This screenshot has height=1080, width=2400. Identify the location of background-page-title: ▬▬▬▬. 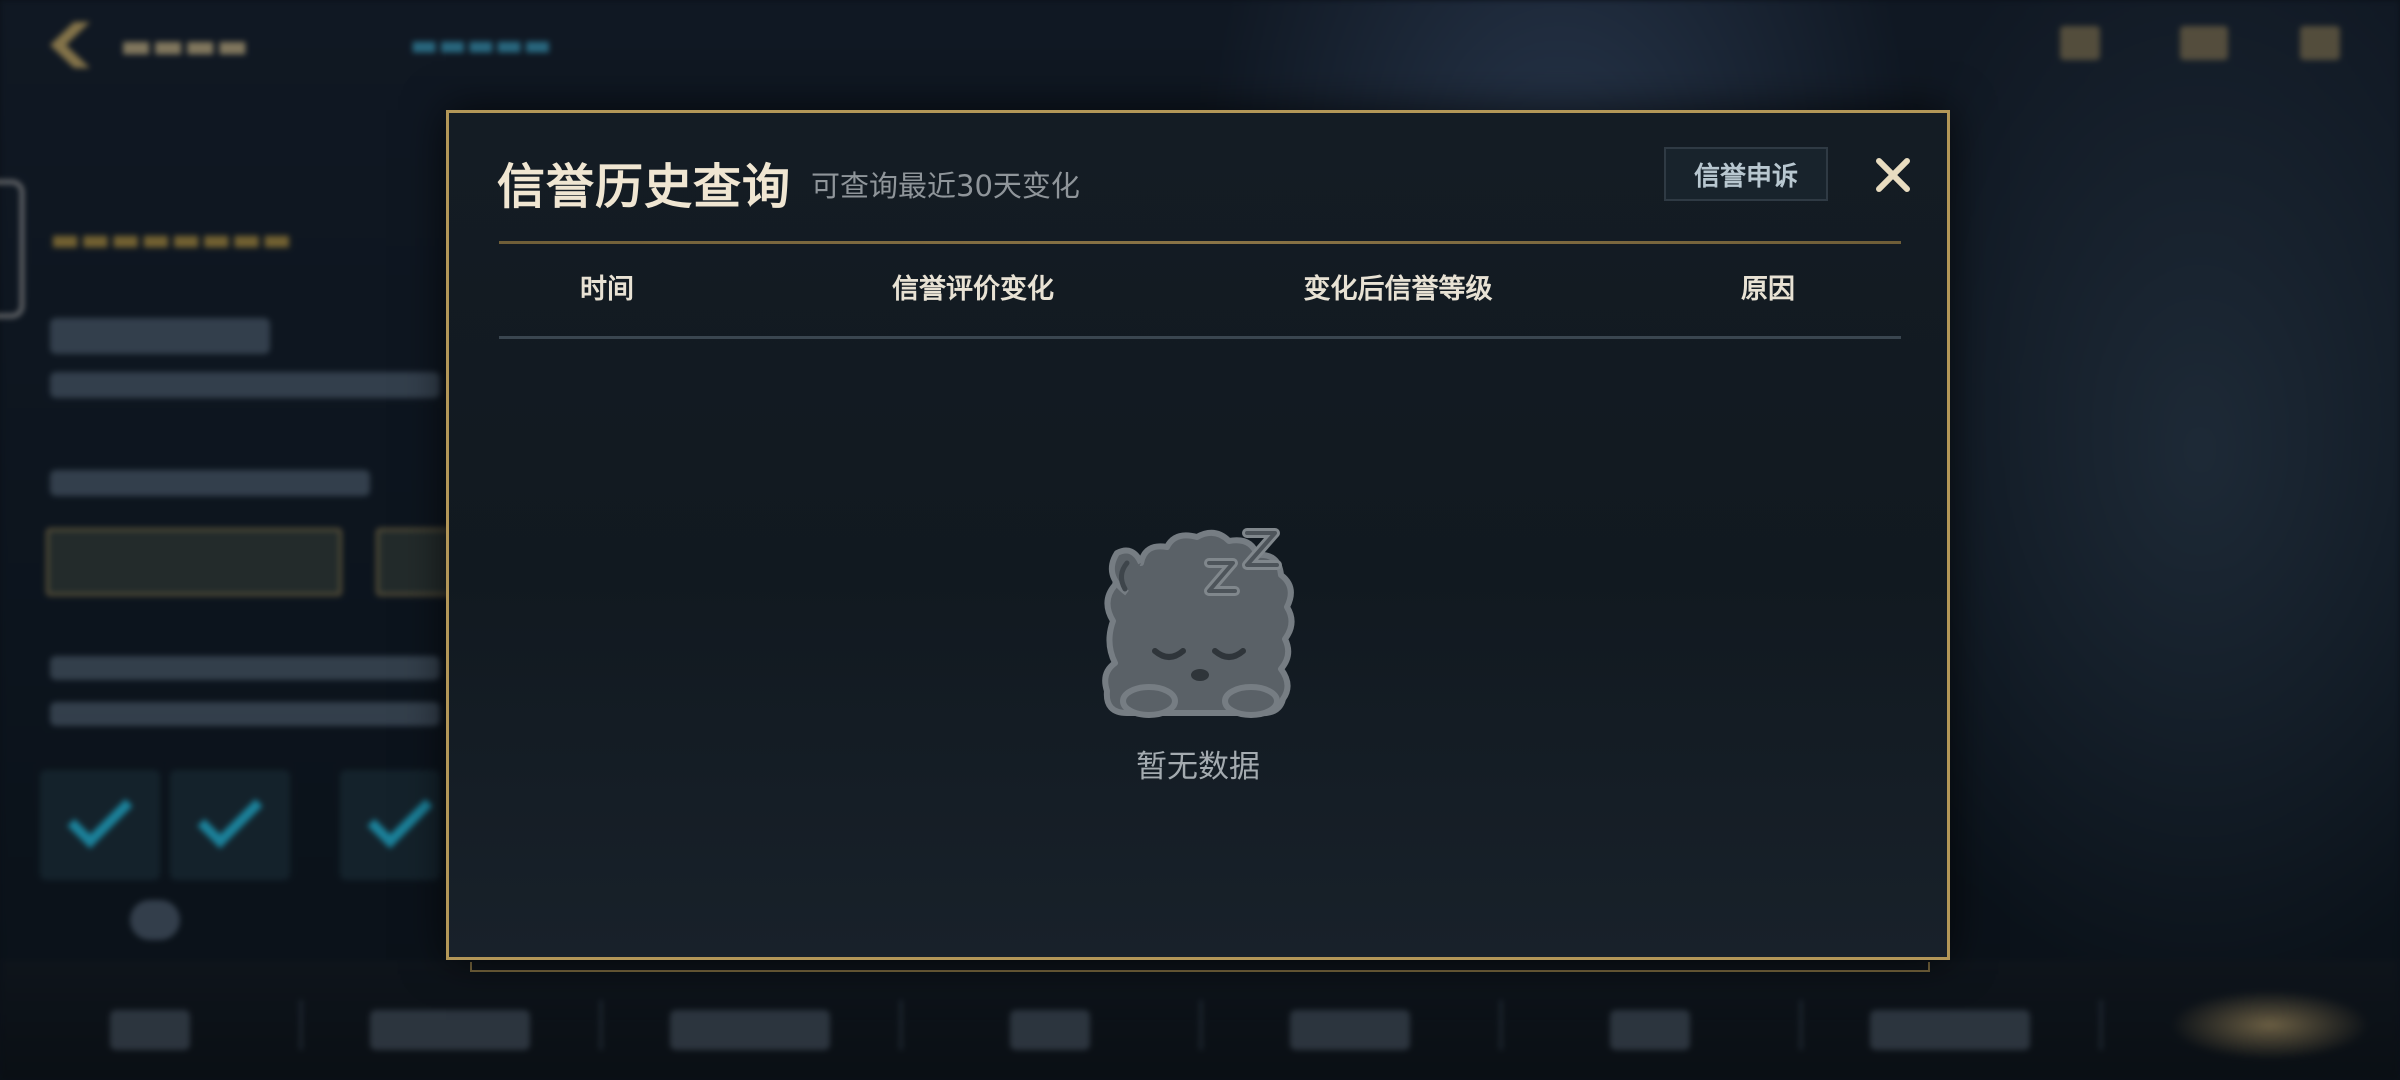
(184, 46).